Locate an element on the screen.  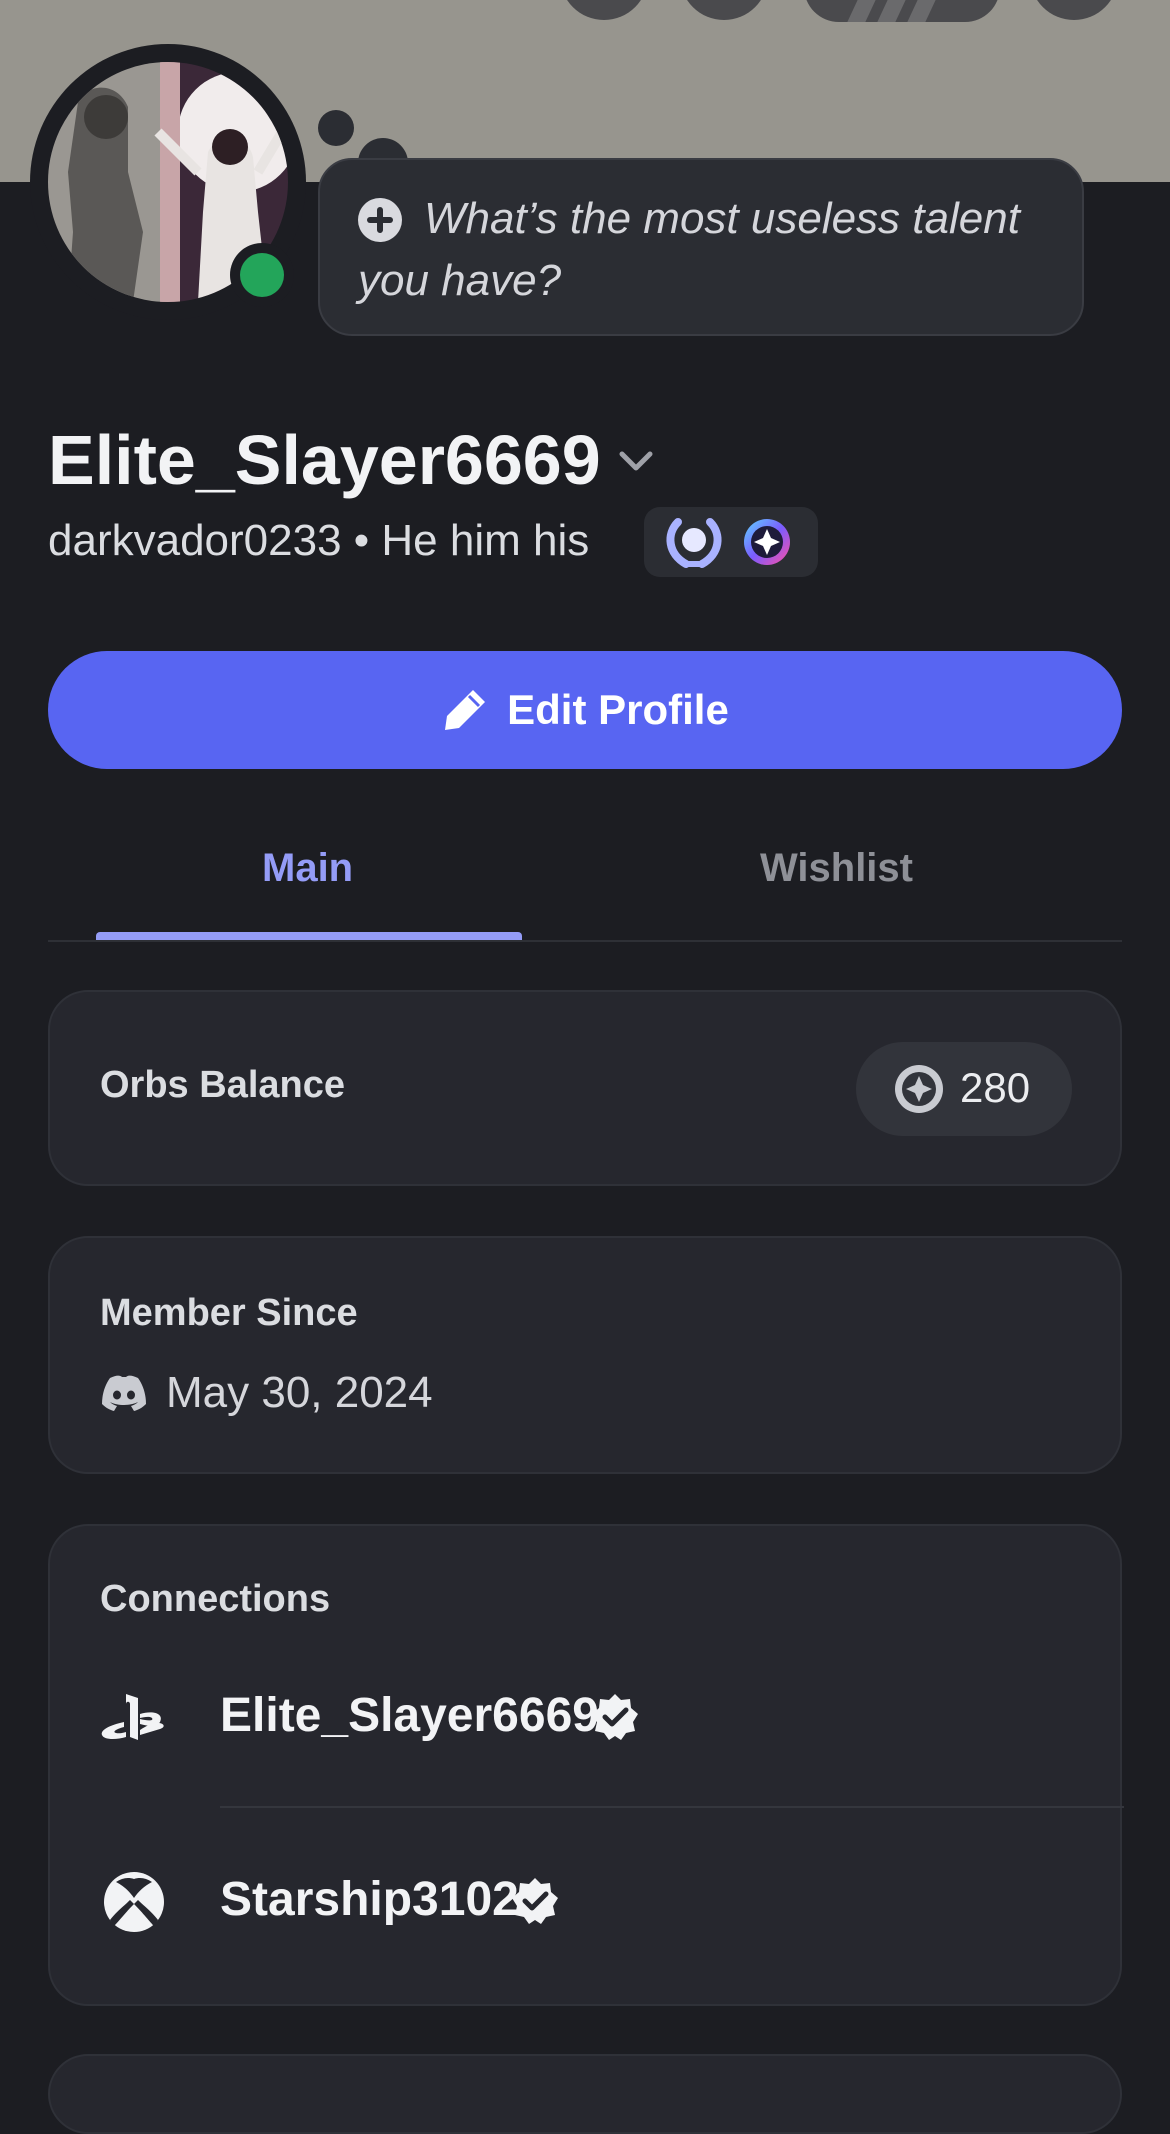
orbs-balance-card: Orbs Balance 280 is located at coordinates (585, 1088).